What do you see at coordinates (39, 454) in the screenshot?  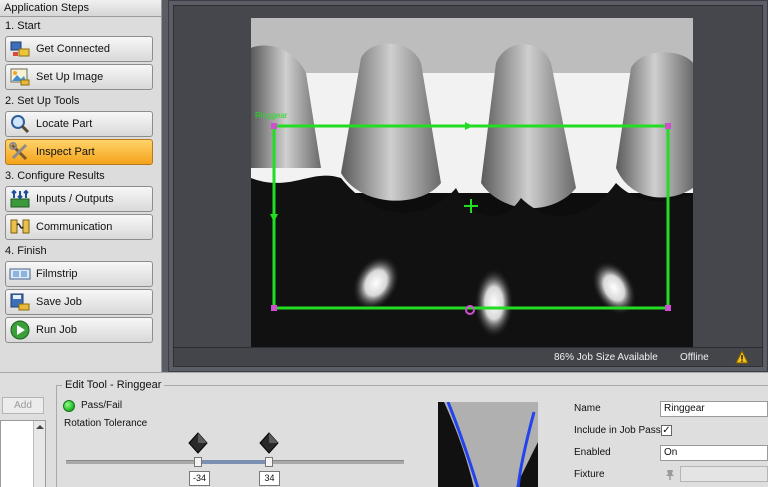 I see `tool-list-scrollbar` at bounding box center [39, 454].